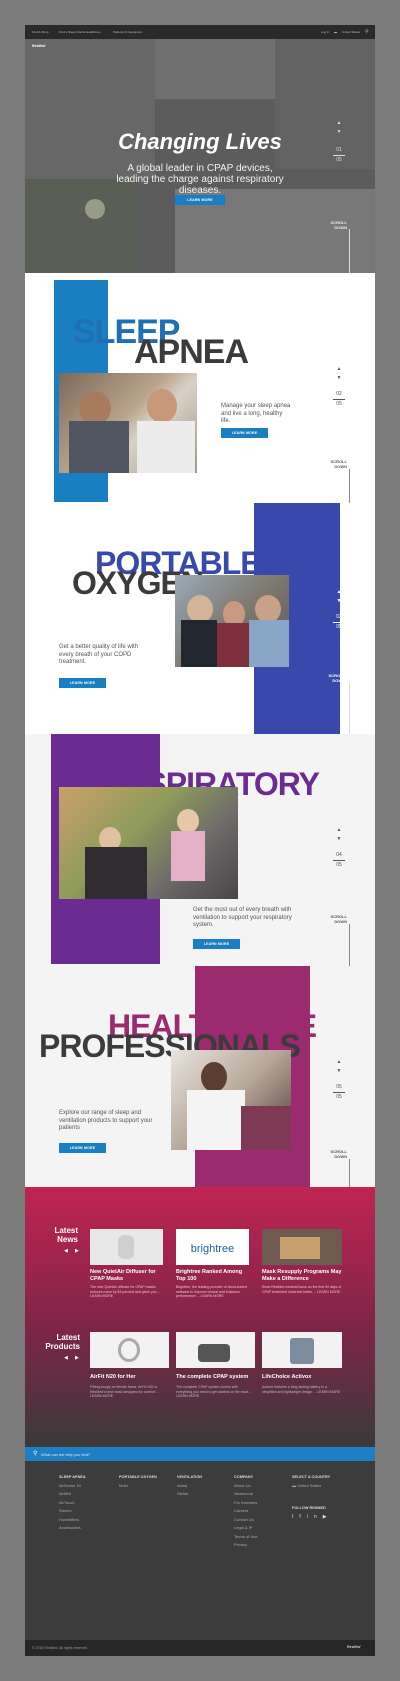 The image size is (400, 1681). What do you see at coordinates (200, 1454) in the screenshot?
I see `search-bar: ⚲ What can we help you find?` at bounding box center [200, 1454].